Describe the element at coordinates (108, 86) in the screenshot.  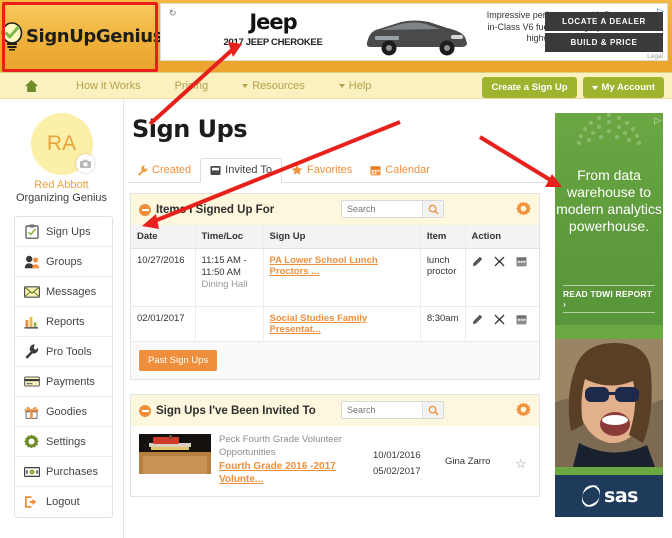
I see `nav-item-how-it-works: How it Works` at that location.